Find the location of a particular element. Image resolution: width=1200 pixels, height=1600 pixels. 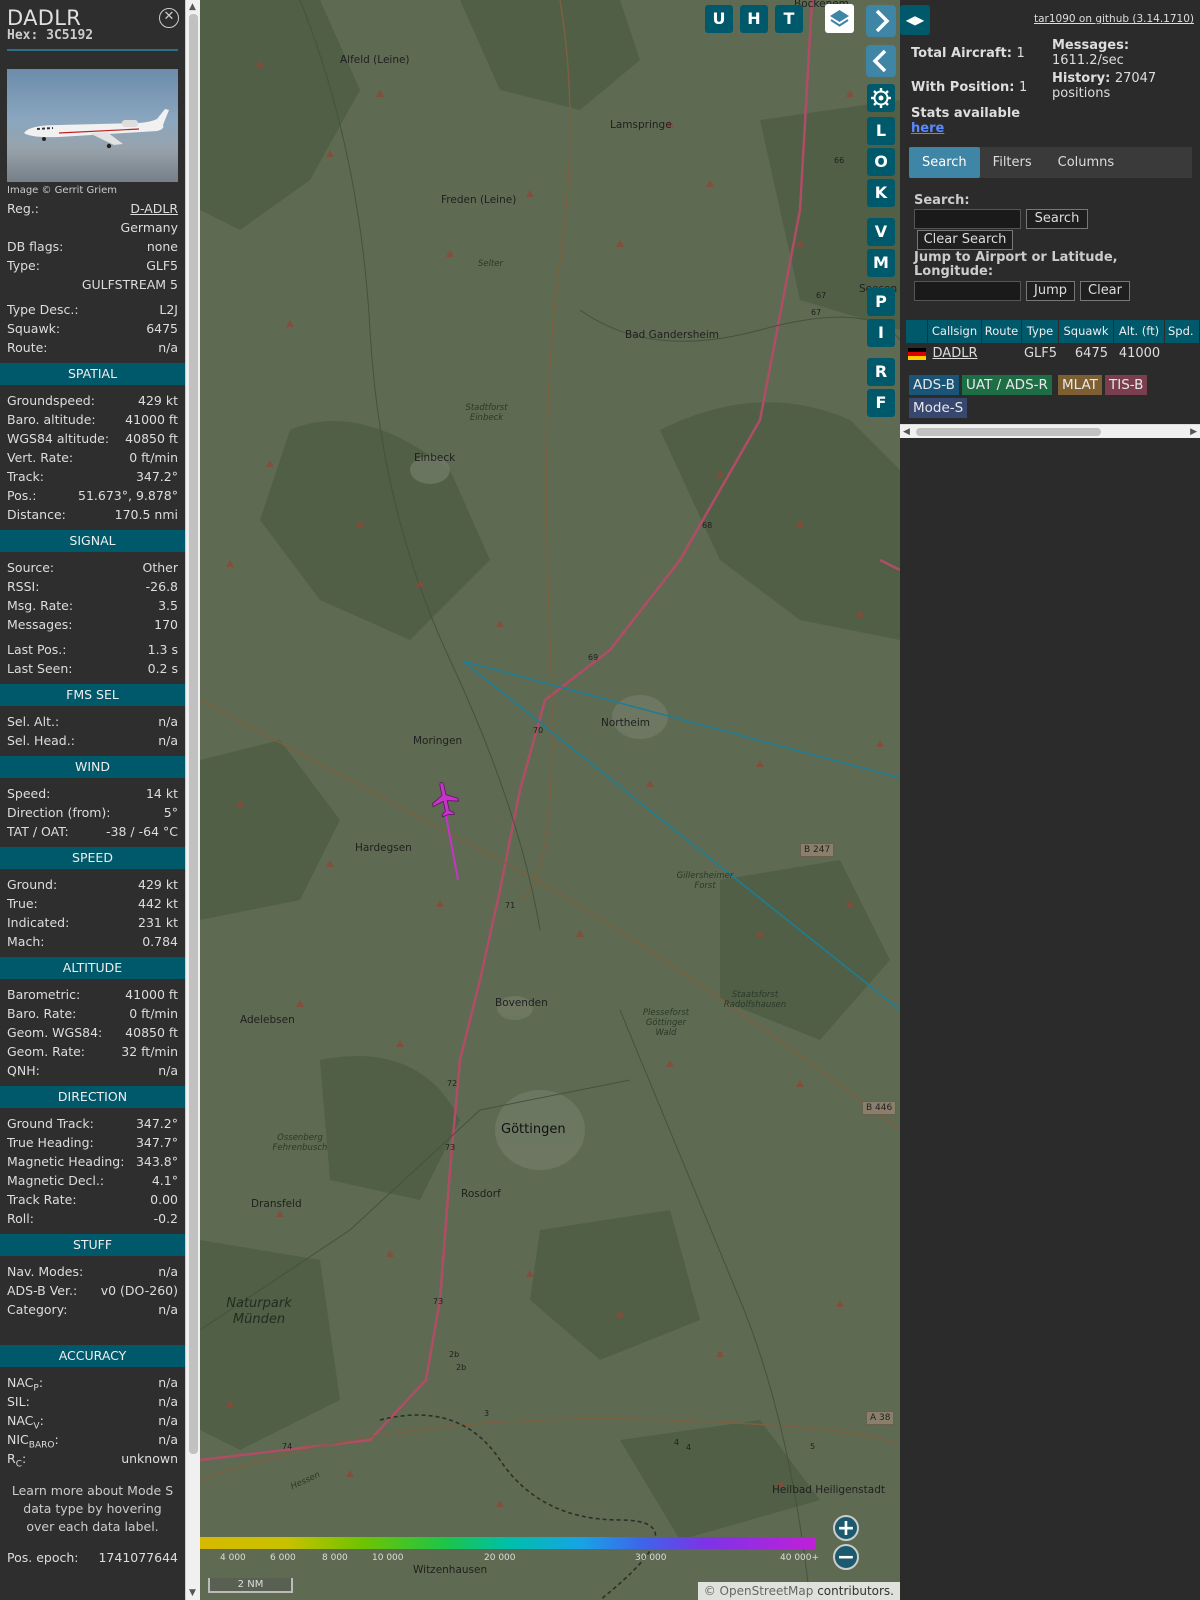

info-value: -0.2 is located at coordinates (165, 1218).